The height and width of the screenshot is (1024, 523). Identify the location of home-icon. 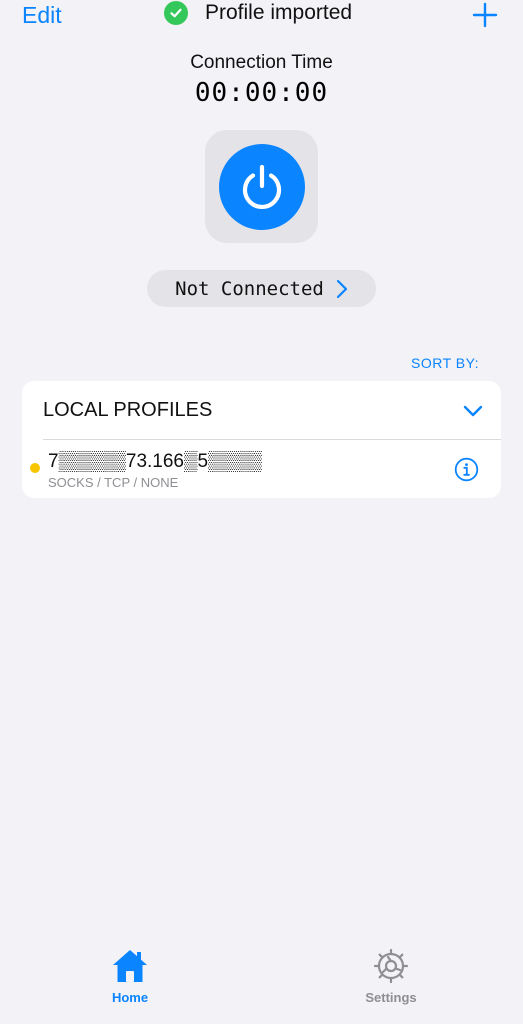
(130, 966).